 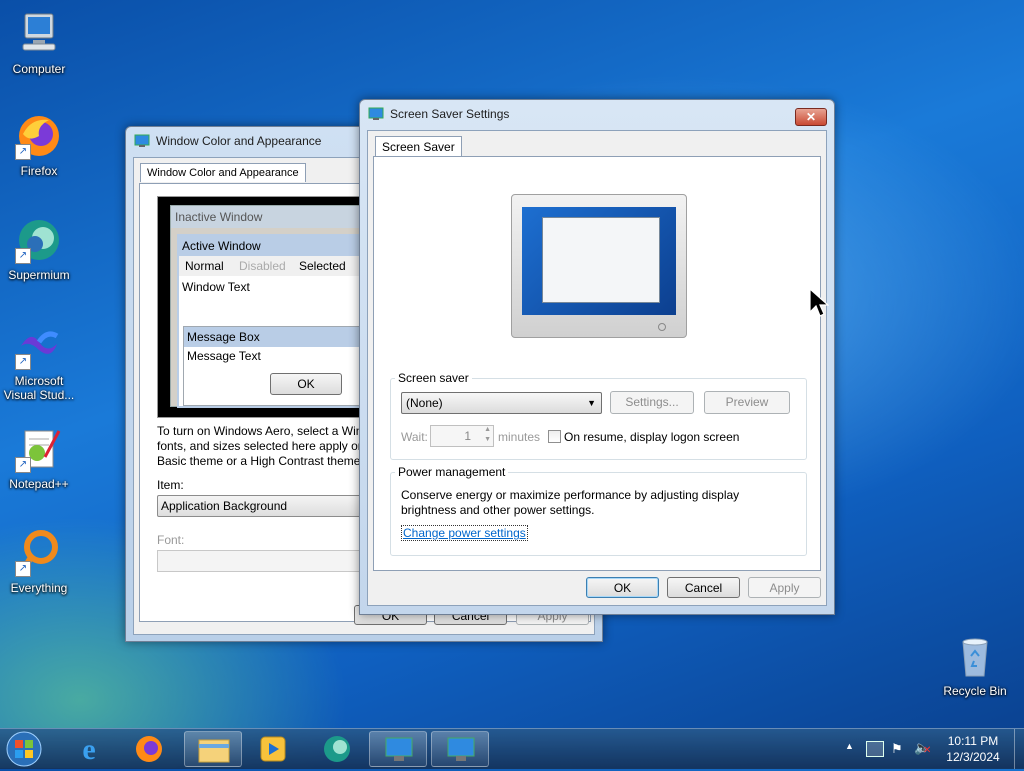 I want to click on monitor-preview, so click(x=599, y=266).